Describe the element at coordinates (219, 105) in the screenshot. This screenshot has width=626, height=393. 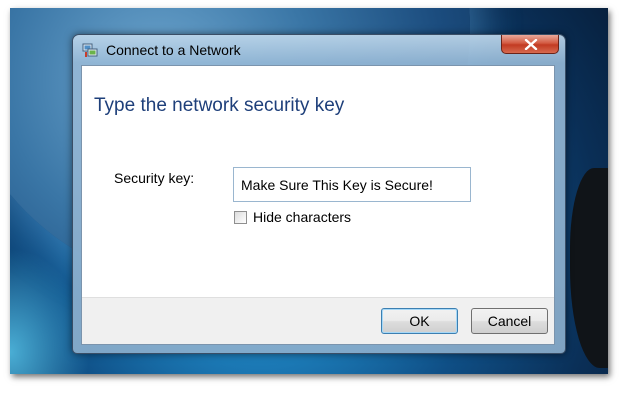
I see `dialog-heading: Type the network security key` at that location.